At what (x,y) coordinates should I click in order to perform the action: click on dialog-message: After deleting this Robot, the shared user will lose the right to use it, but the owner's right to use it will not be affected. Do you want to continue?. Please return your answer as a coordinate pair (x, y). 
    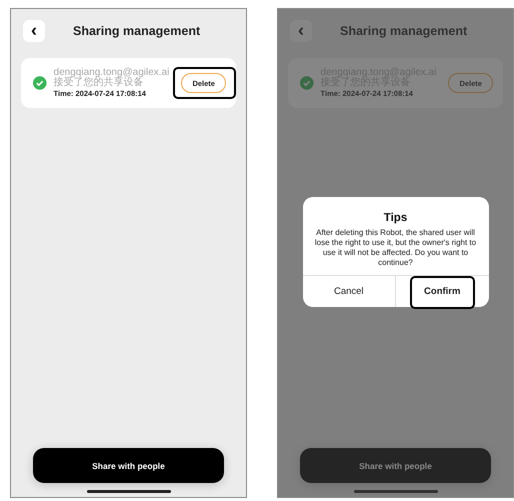
    Looking at the image, I should click on (396, 248).